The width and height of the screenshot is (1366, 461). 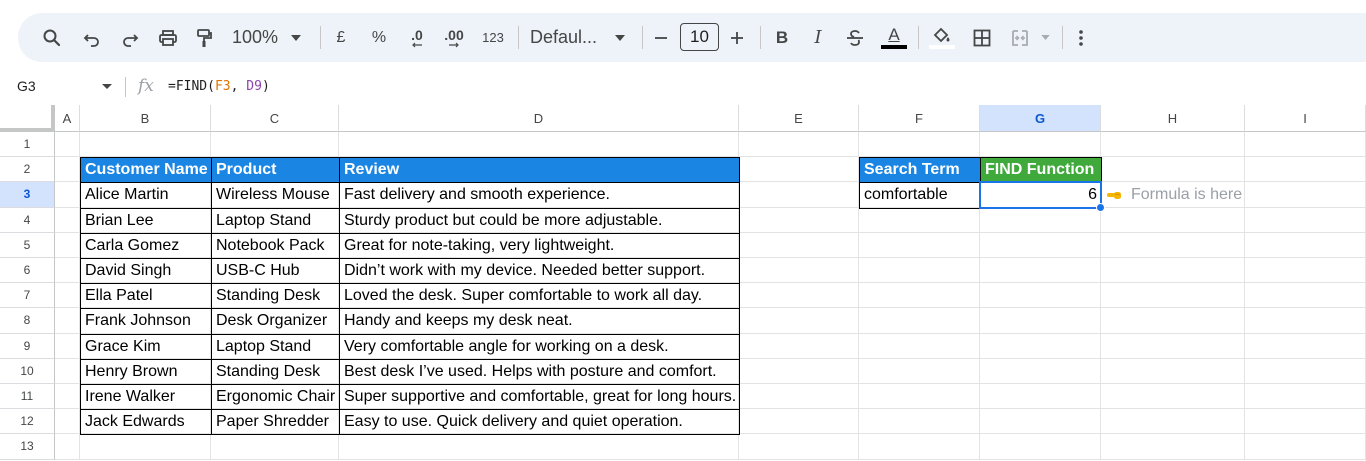 I want to click on cell-e4, so click(x=799, y=220).